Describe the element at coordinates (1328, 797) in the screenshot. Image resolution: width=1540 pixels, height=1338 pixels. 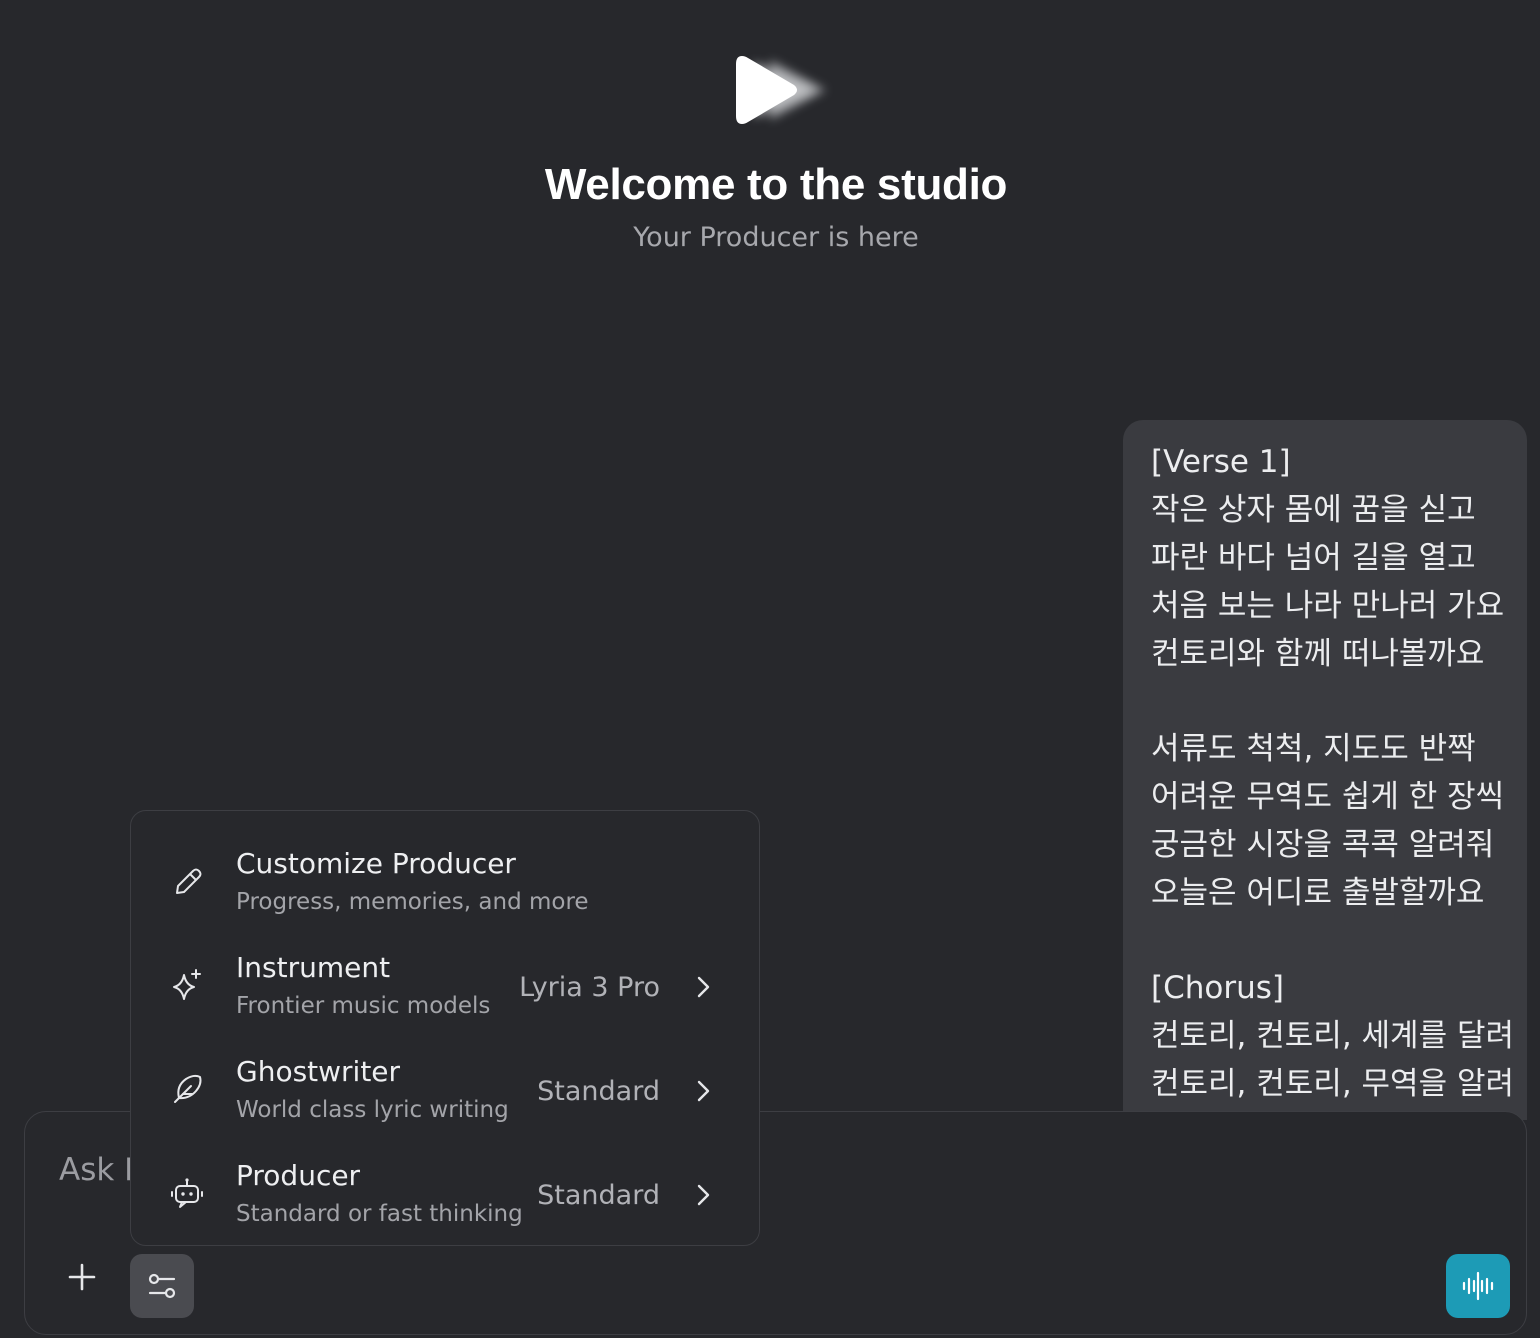
I see `lyric-line: 어려운 무역도 쉽게 한 장씩` at that location.